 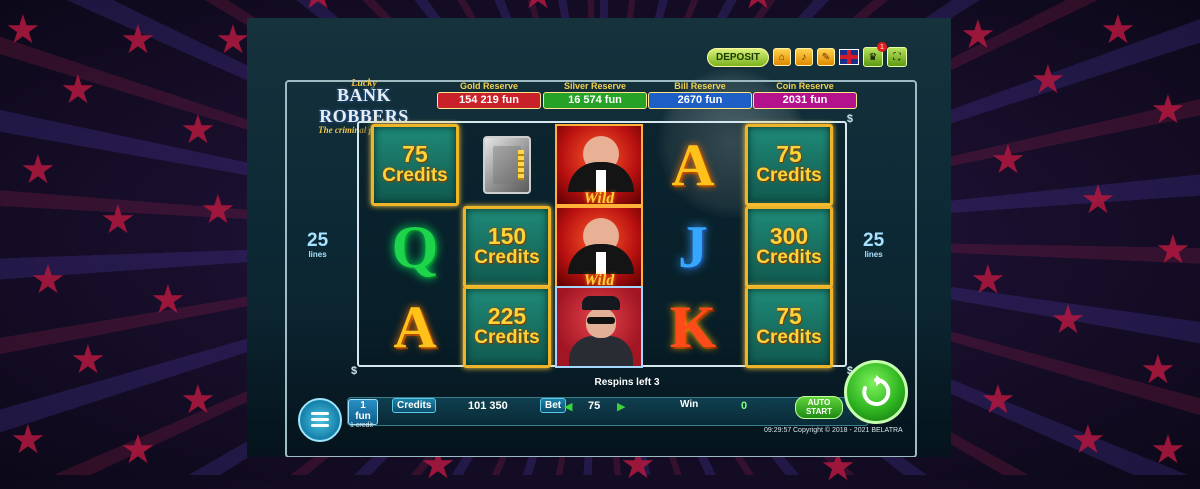 I want to click on bet-label: Bet, so click(x=553, y=405).